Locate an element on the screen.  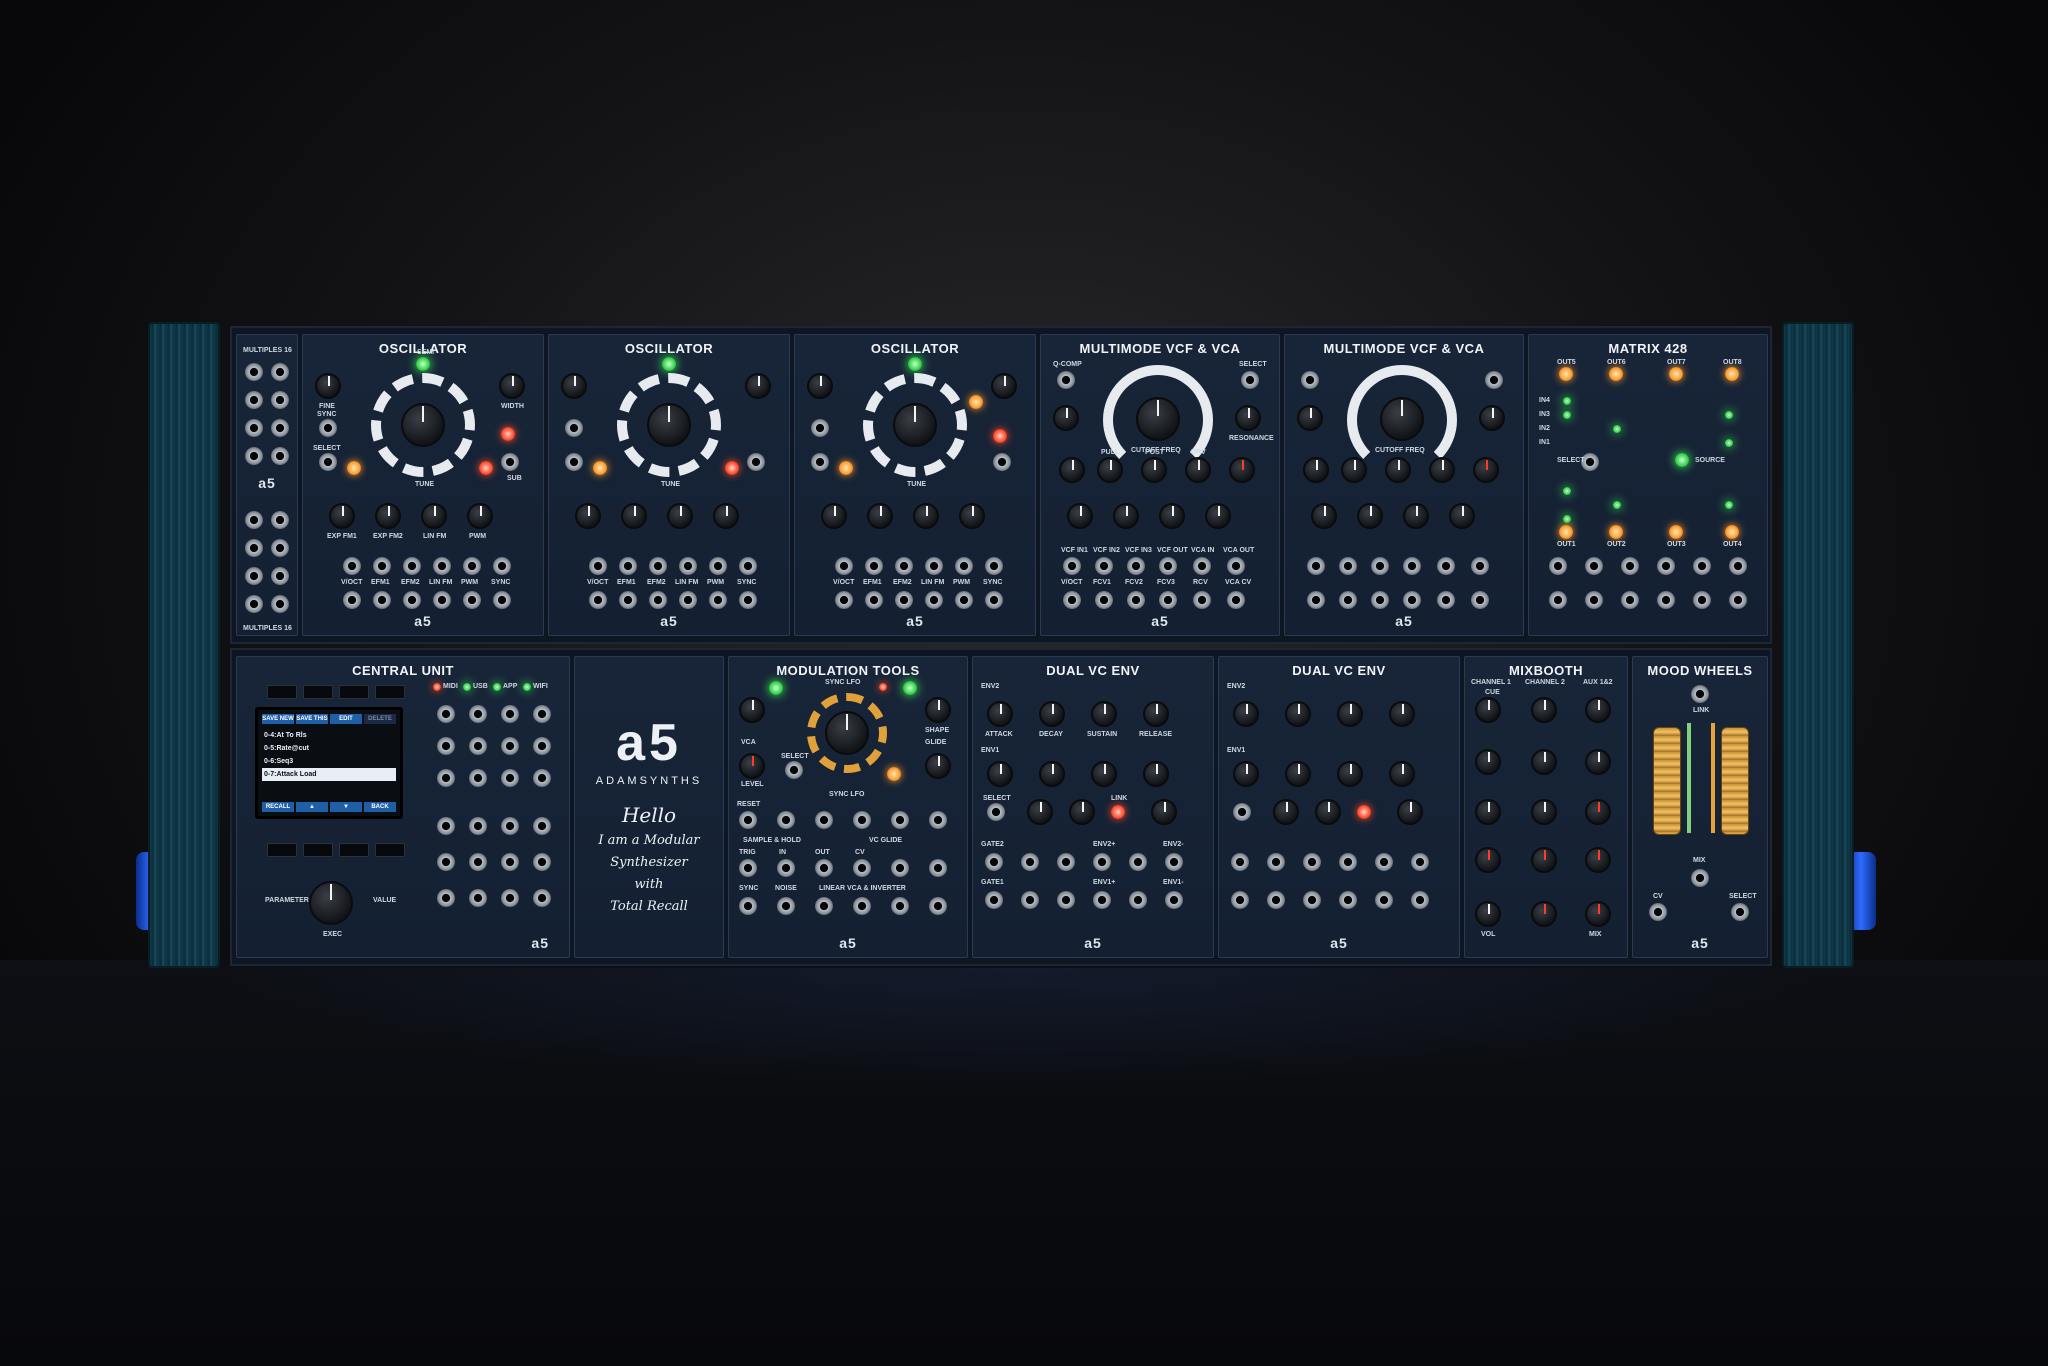
save-new-tab: SAVE NEW is located at coordinates (278, 719).